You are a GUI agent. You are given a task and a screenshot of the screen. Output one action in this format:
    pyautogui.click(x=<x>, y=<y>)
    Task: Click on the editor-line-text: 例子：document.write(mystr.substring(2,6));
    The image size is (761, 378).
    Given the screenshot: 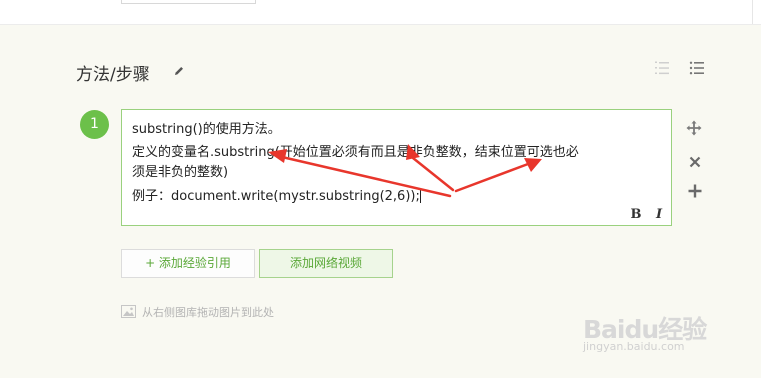 What is the action you would take?
    pyautogui.click(x=276, y=196)
    